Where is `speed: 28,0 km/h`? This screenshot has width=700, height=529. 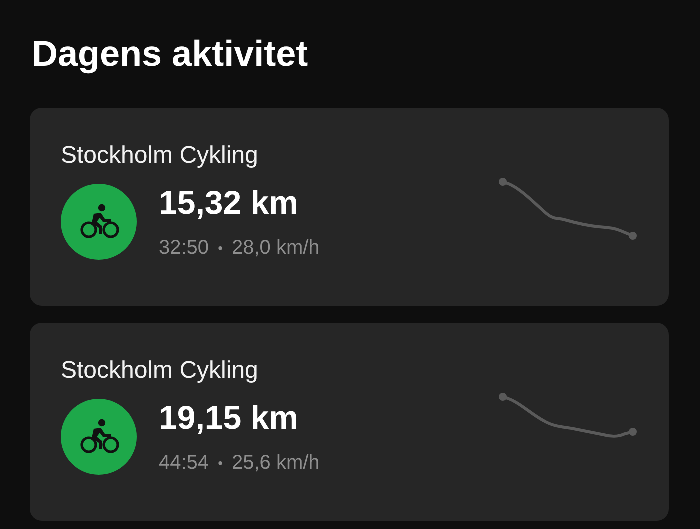
speed: 28,0 km/h is located at coordinates (276, 248).